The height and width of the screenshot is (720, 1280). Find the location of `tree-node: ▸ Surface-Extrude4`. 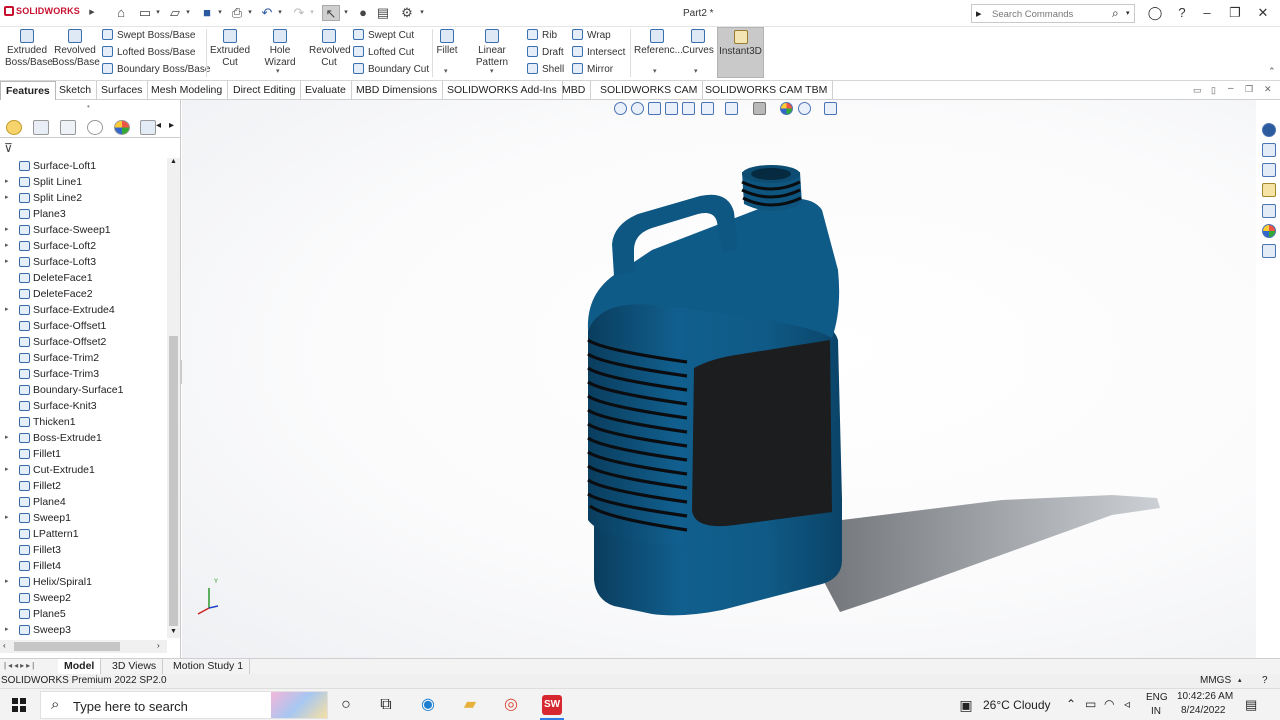

tree-node: ▸ Surface-Extrude4 is located at coordinates (83, 310).